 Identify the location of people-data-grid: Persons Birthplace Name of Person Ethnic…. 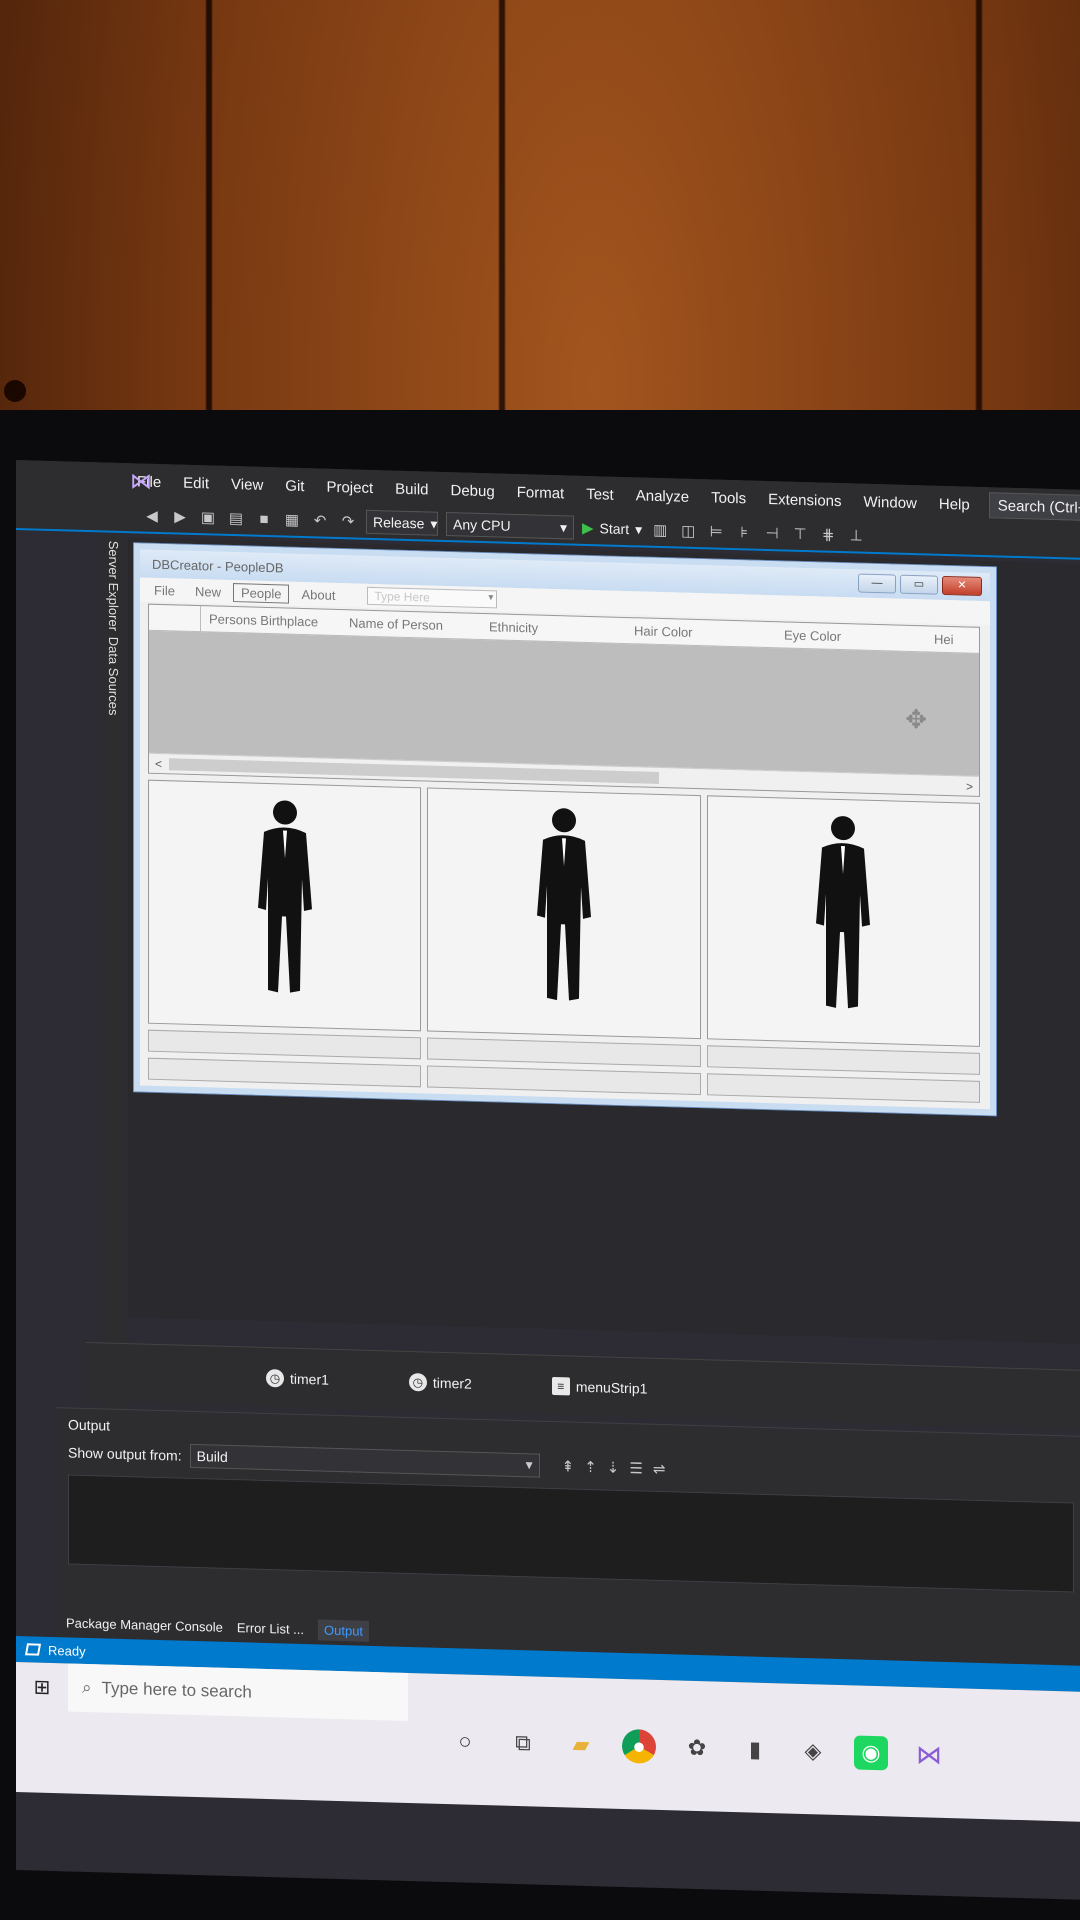
(564, 700).